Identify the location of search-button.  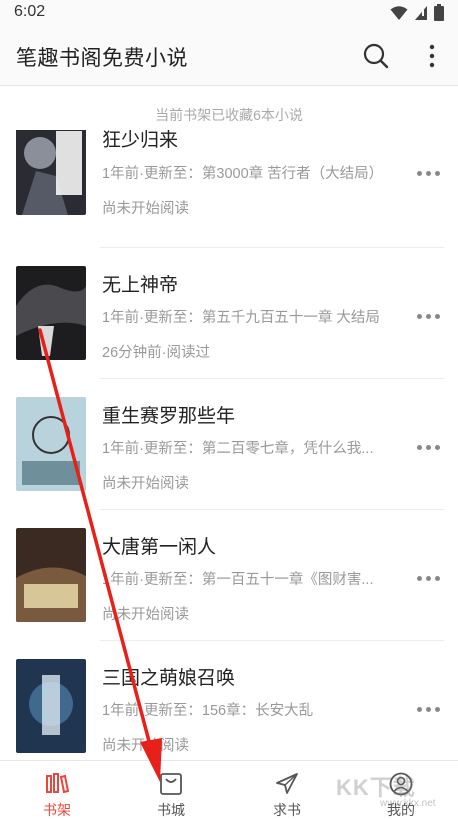
(376, 56).